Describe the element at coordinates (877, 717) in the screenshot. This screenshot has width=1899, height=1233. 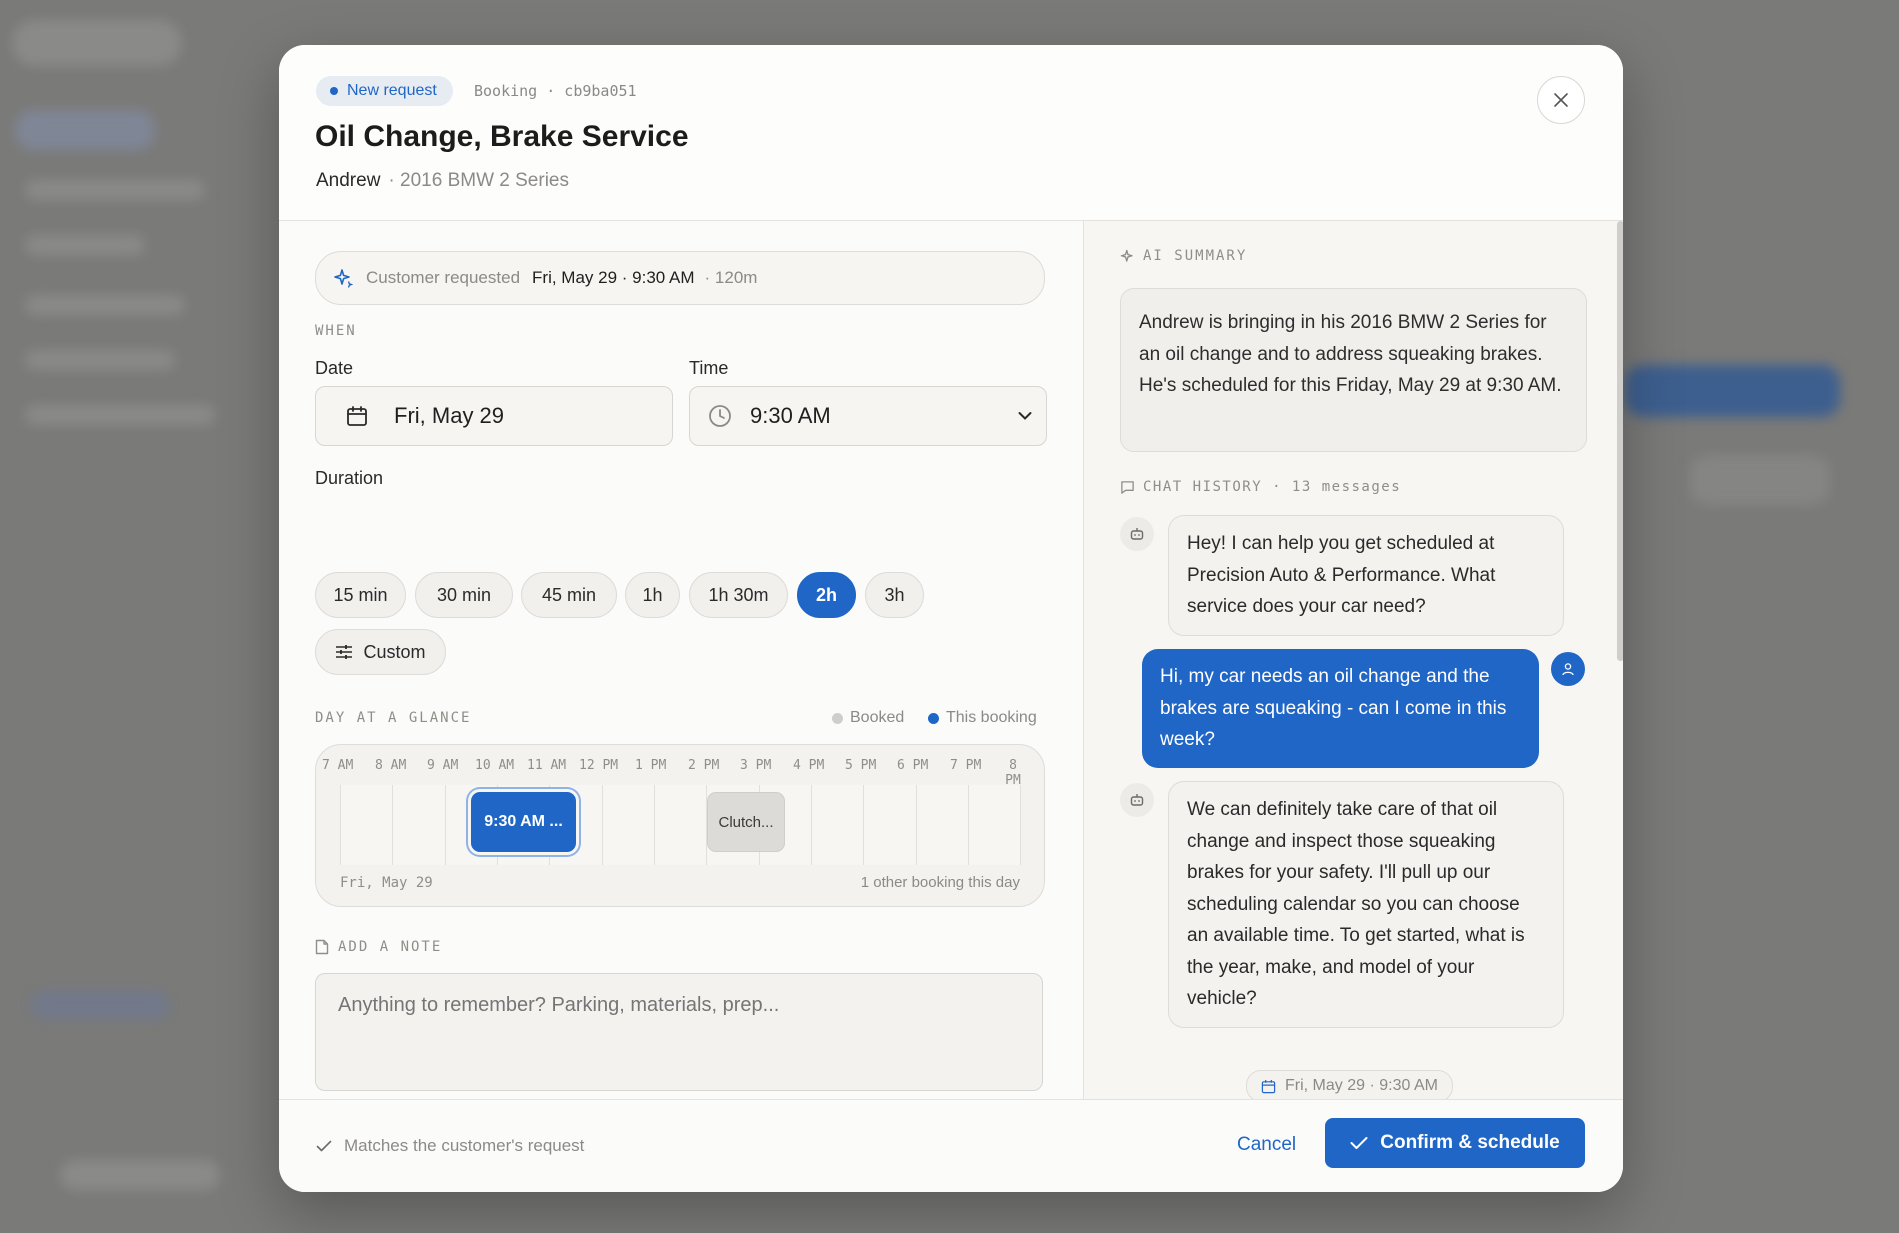
I see `legend-booked-label: Booked` at that location.